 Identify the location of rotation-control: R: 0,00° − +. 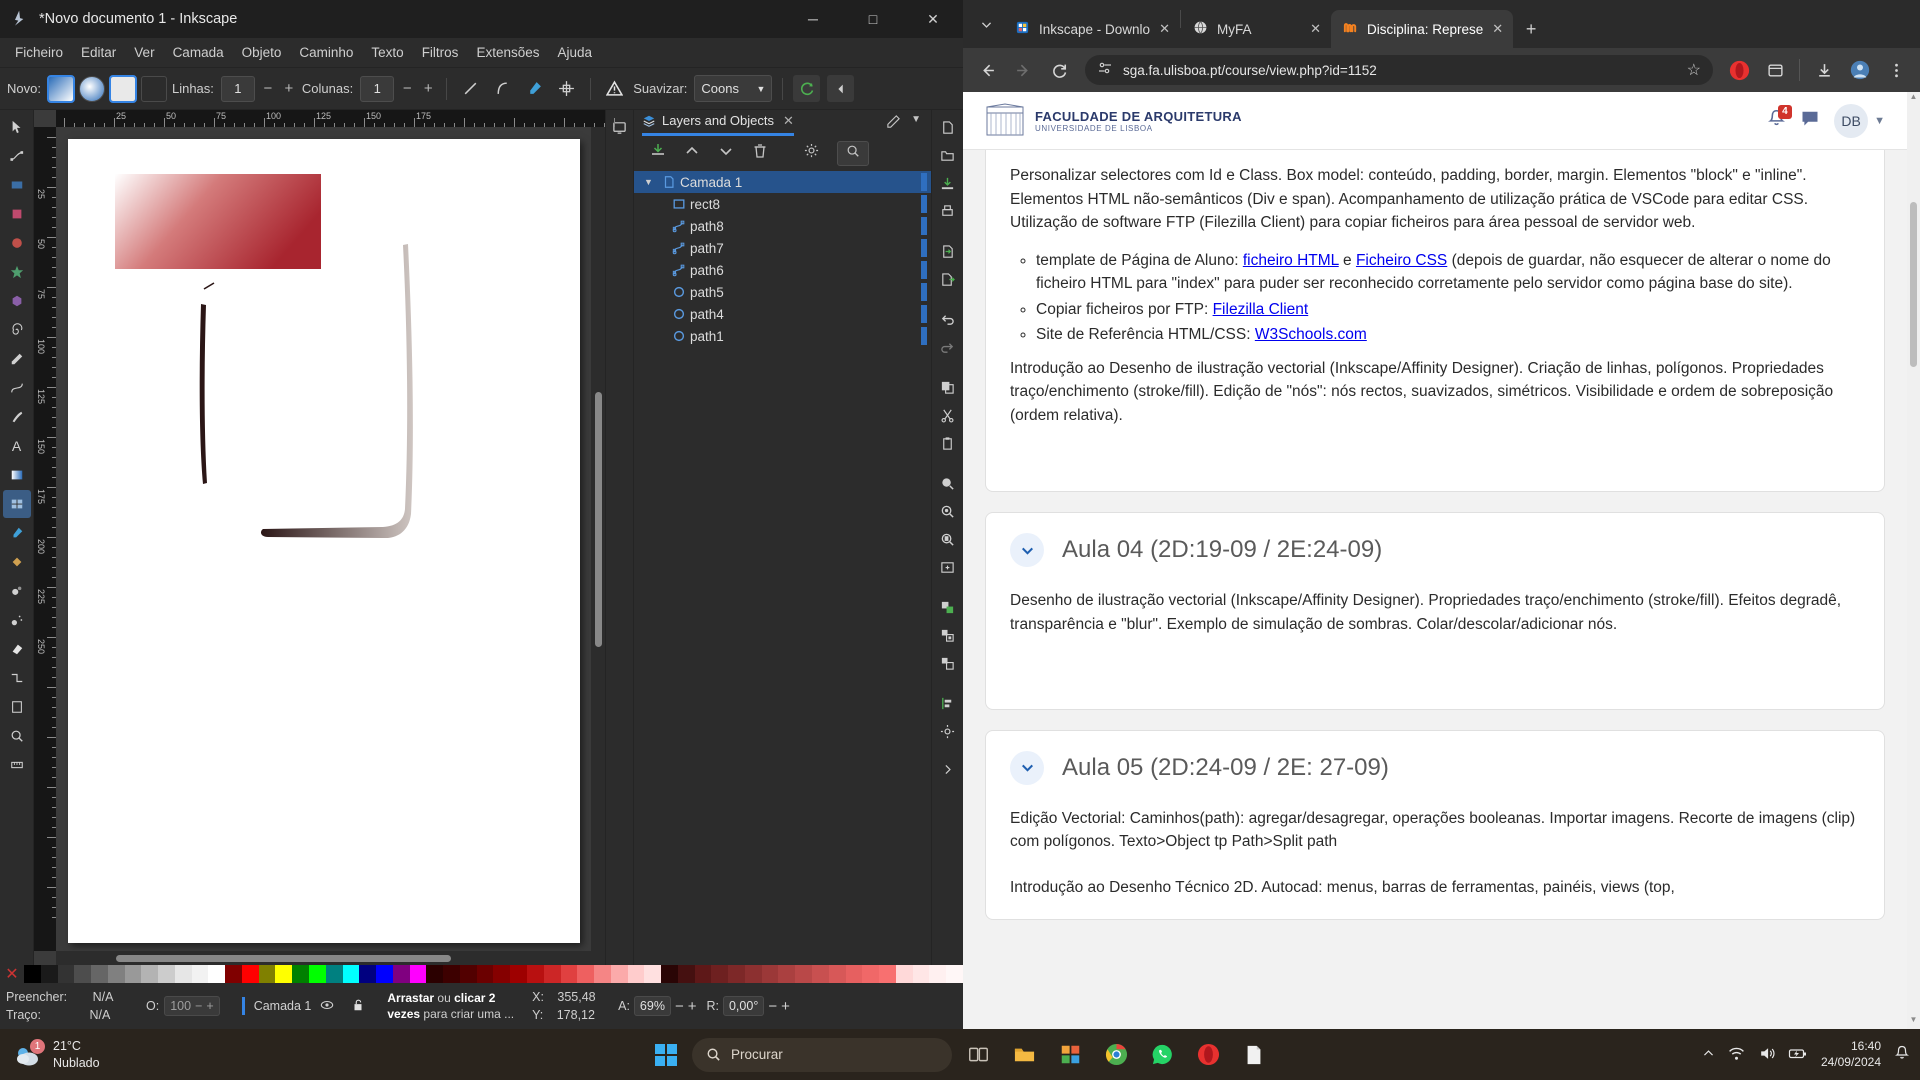
(748, 1006).